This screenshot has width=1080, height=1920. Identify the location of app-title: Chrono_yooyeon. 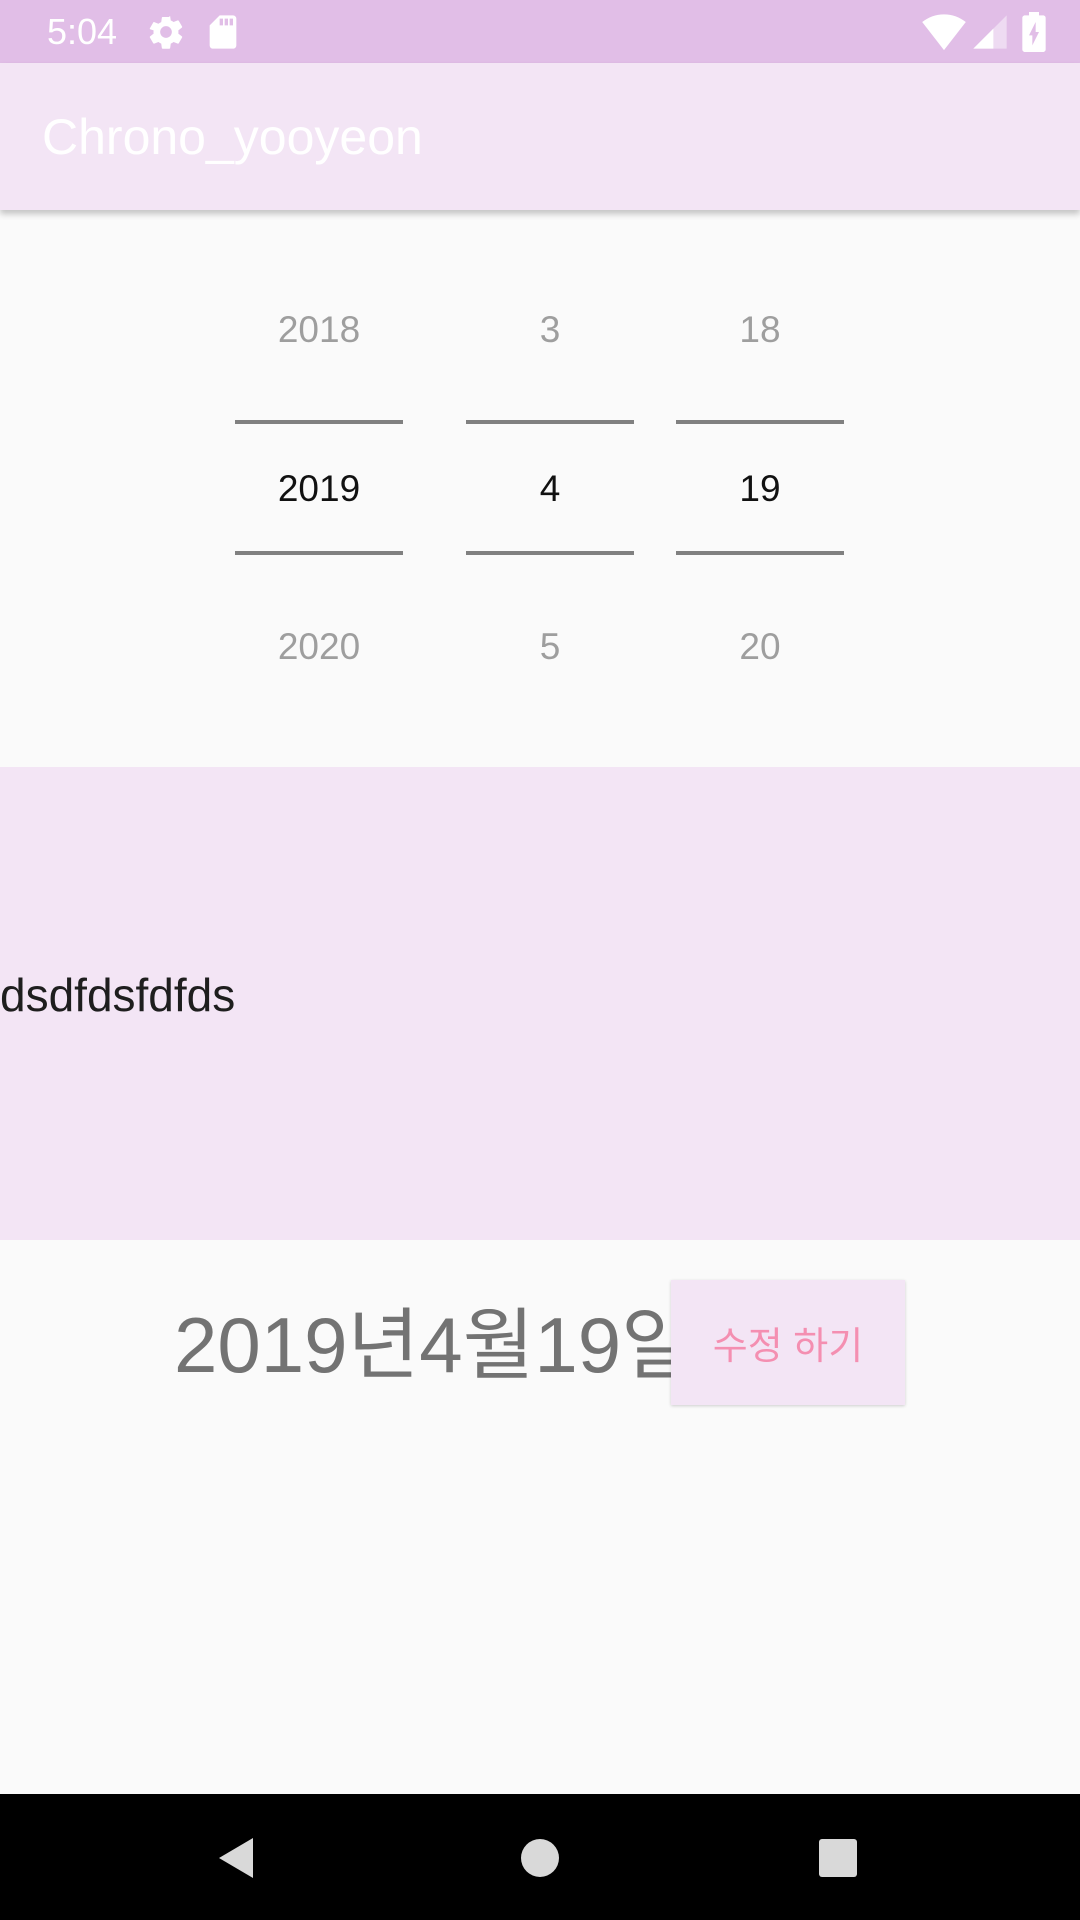
(232, 137).